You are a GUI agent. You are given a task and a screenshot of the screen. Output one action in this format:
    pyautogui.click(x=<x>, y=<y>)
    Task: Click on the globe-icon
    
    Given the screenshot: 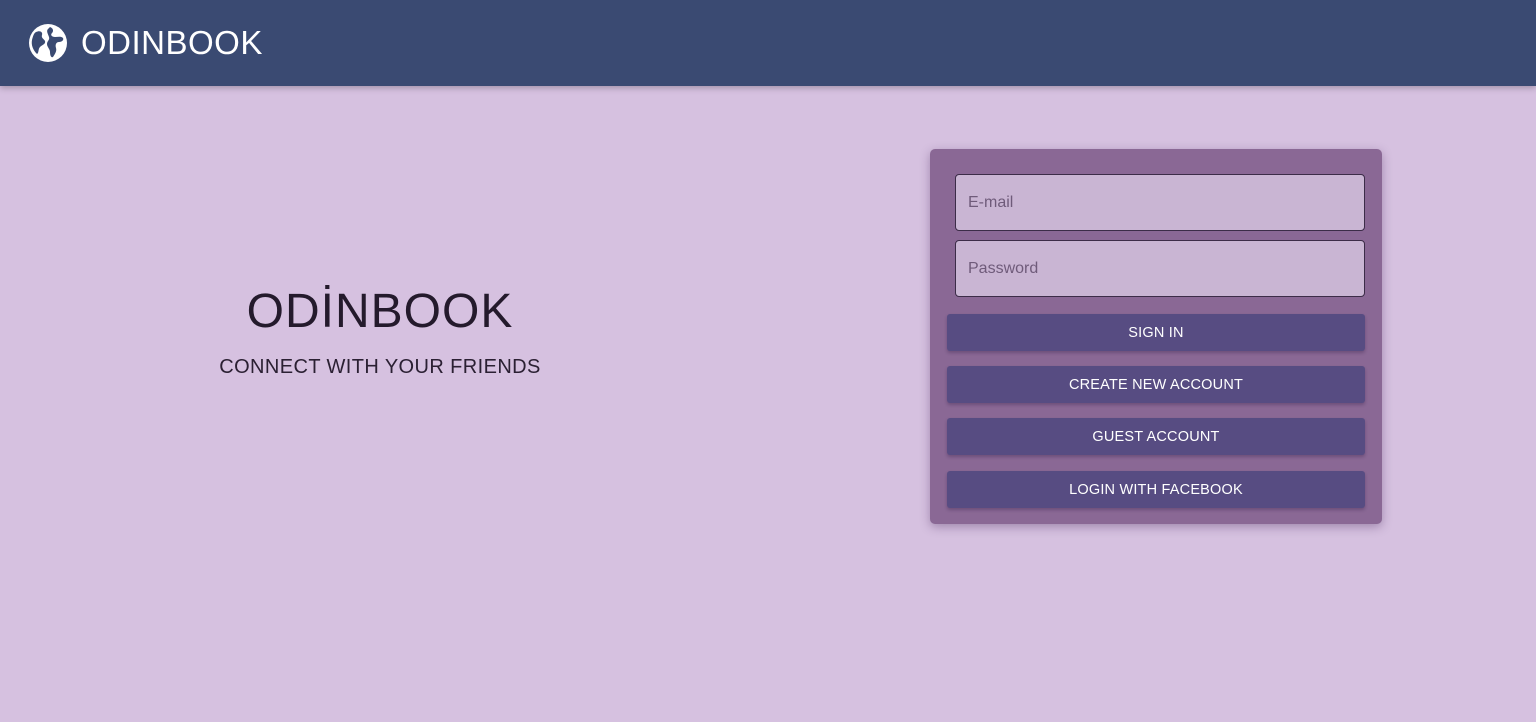 What is the action you would take?
    pyautogui.click(x=48, y=43)
    